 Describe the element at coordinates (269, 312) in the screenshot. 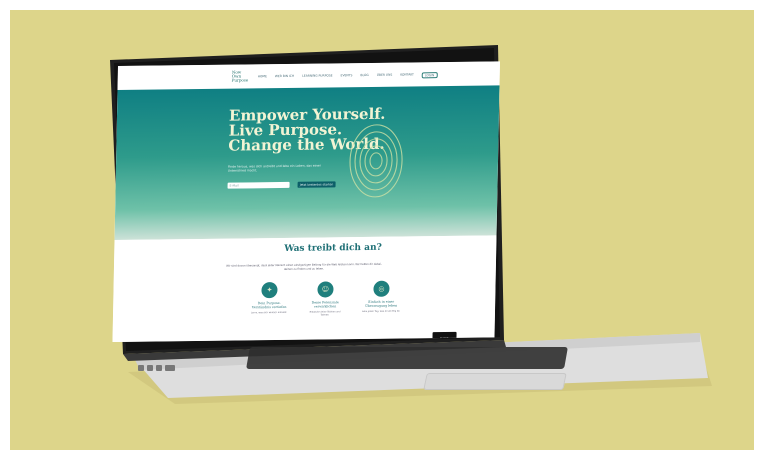

I see `feature-desc-1: Lerne, was dich wirklich antreibt.` at that location.